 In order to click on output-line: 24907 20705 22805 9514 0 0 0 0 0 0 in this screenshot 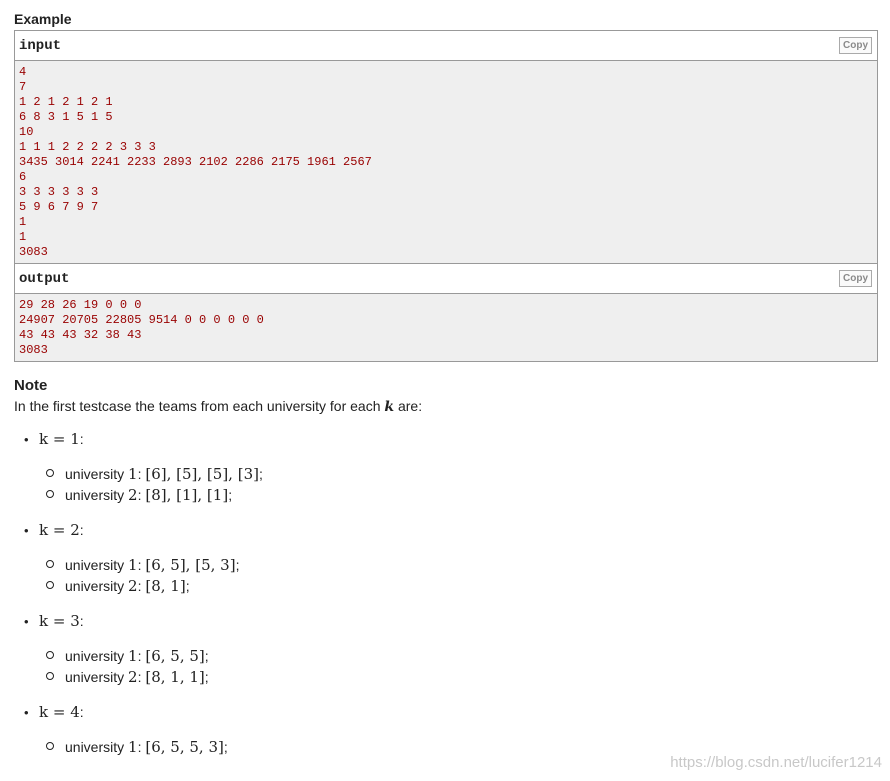, I will do `click(141, 320)`.